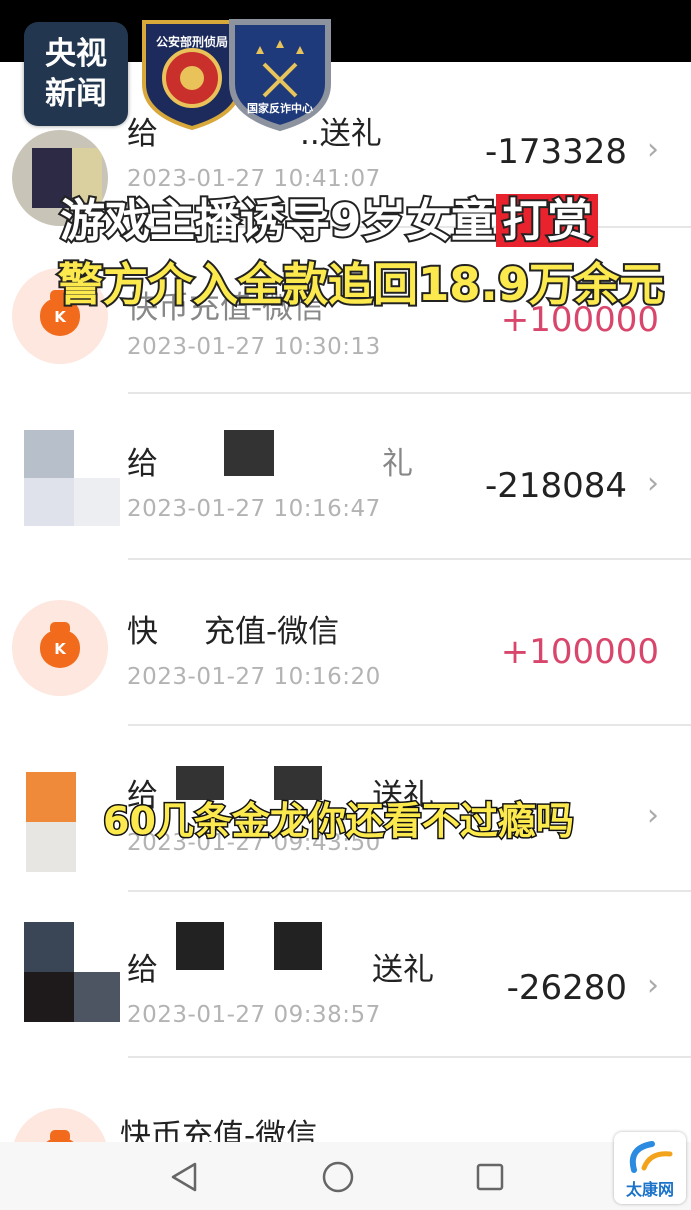  Describe the element at coordinates (345, 975) in the screenshot. I see `transaction-row: 给 送礼 2023-01-27 09:38:57 -26280 ›` at that location.